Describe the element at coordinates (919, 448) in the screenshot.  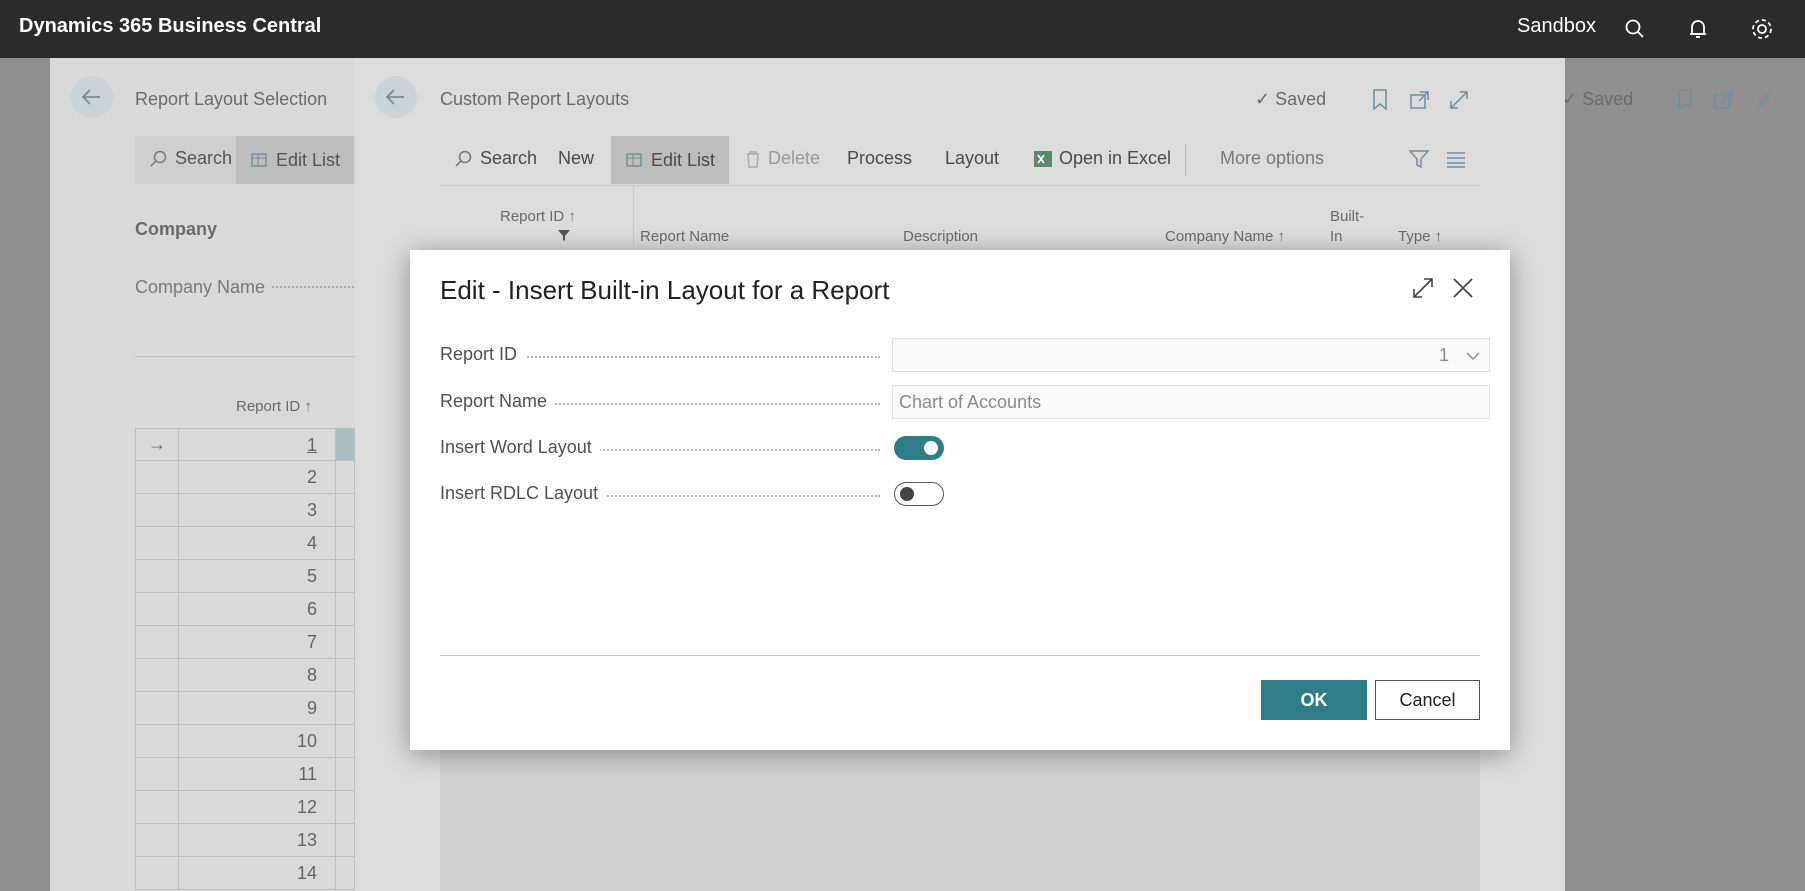
I see `insert-word-layout-toggle` at that location.